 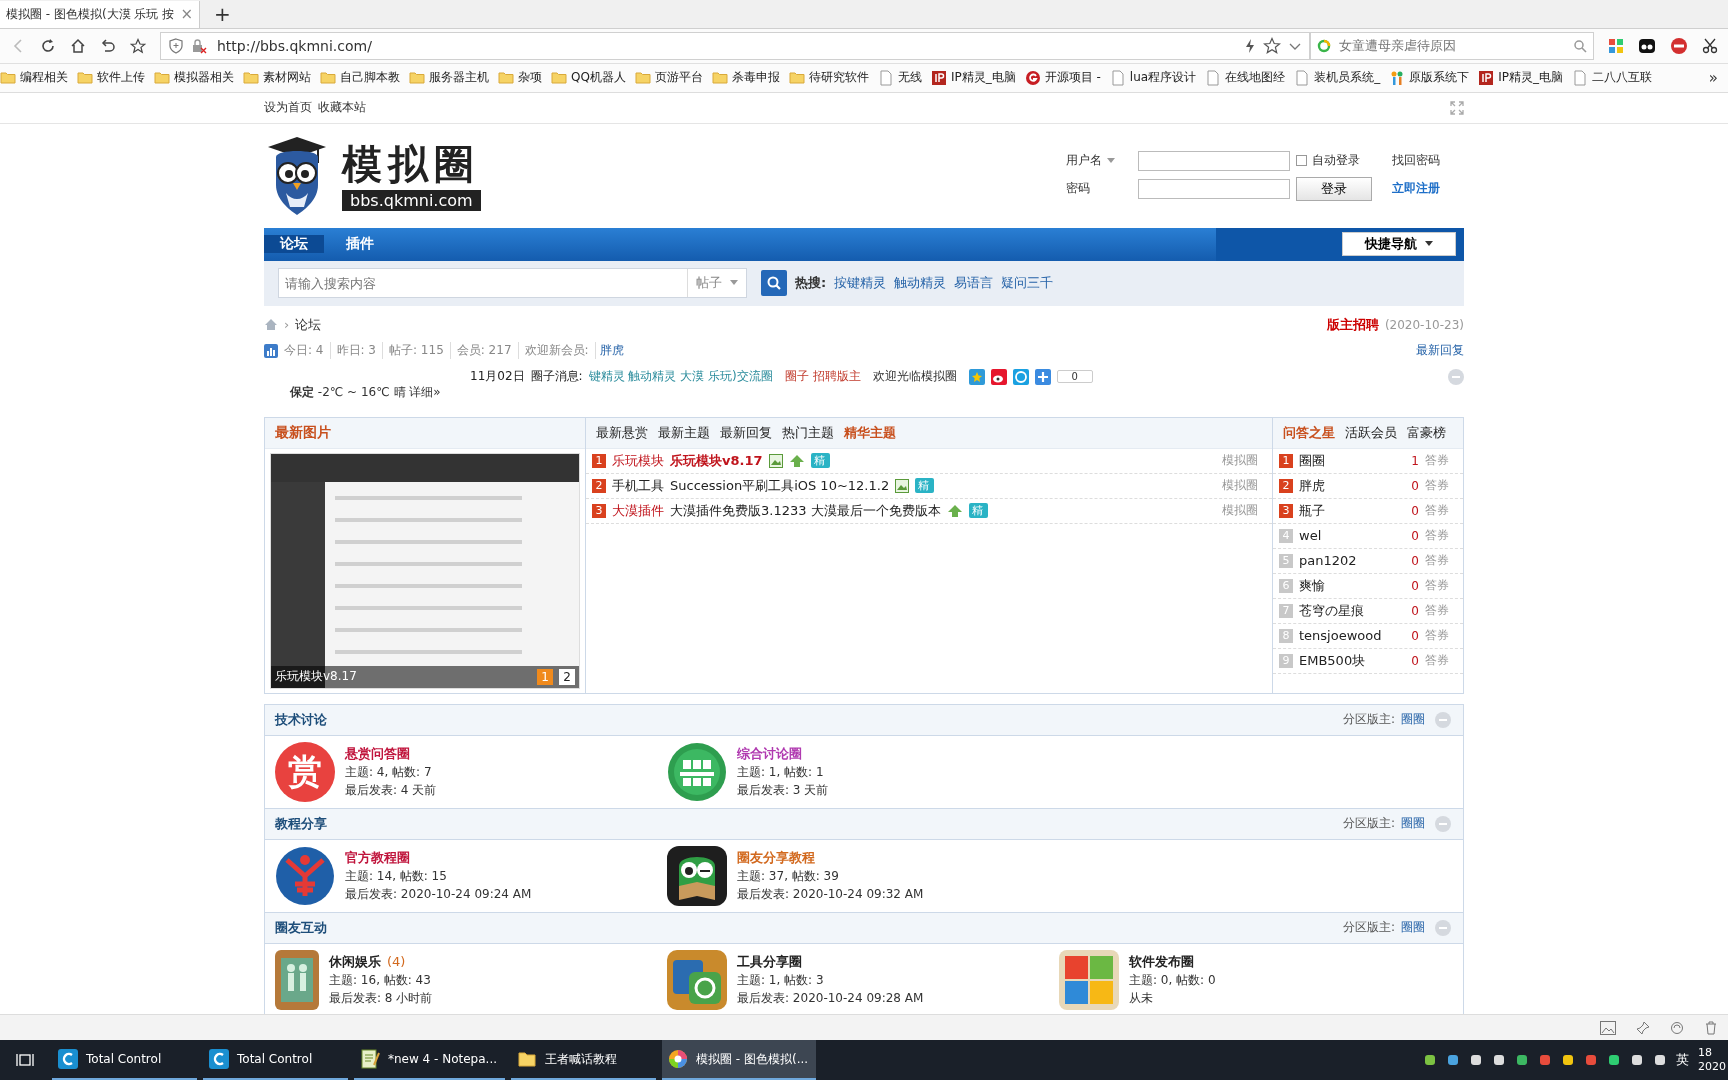 I want to click on member-name: 爽愉, so click(x=1312, y=585).